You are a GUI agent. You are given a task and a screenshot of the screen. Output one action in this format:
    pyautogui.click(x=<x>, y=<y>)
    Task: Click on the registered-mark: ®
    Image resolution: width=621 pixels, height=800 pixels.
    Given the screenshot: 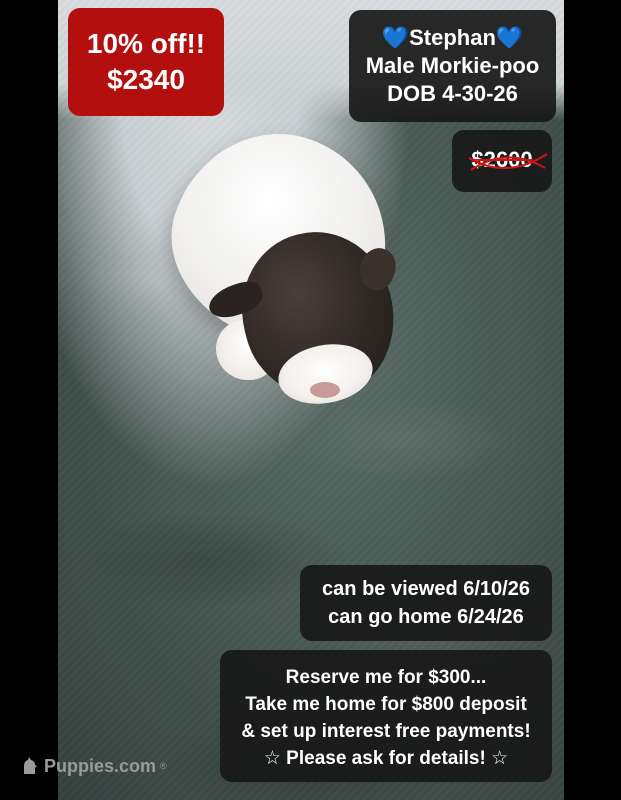 What is the action you would take?
    pyautogui.click(x=163, y=766)
    